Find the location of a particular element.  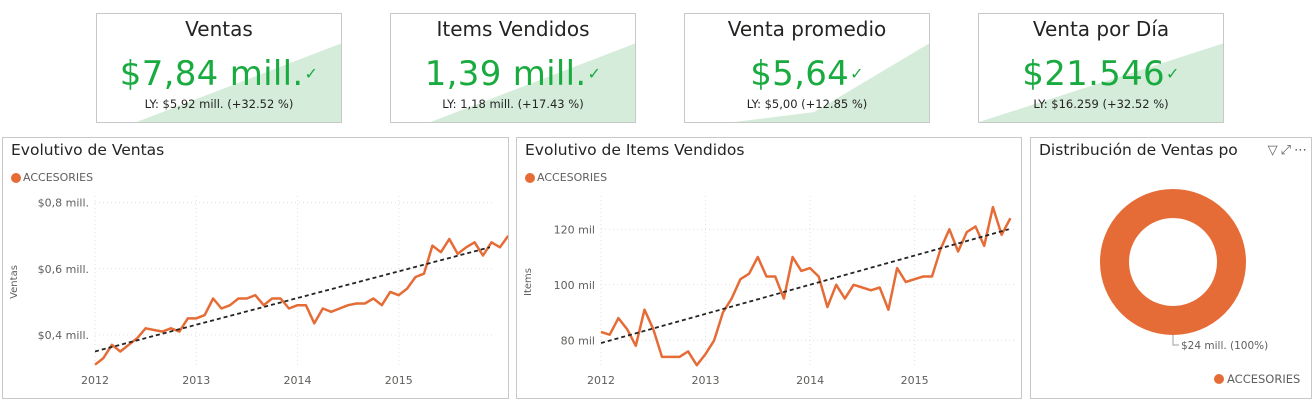

y-axis-label: Ventas is located at coordinates (14, 282).